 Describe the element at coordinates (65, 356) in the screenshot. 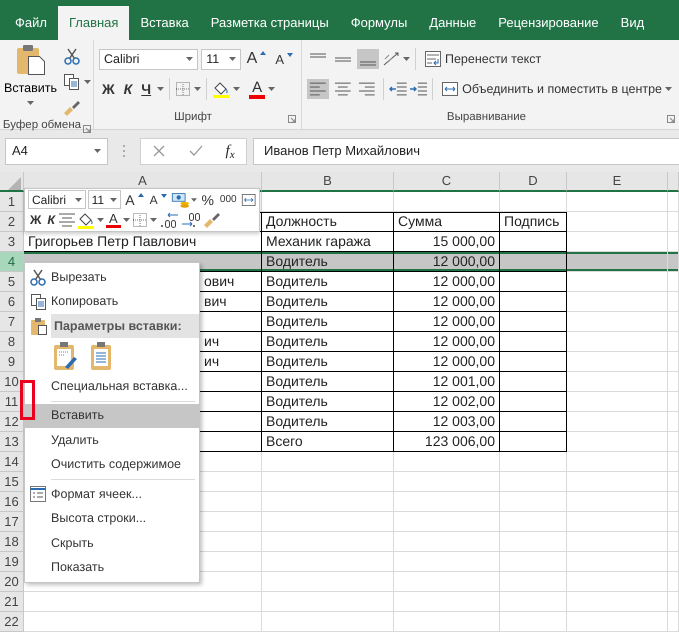

I see `paste-formatting-icon` at that location.